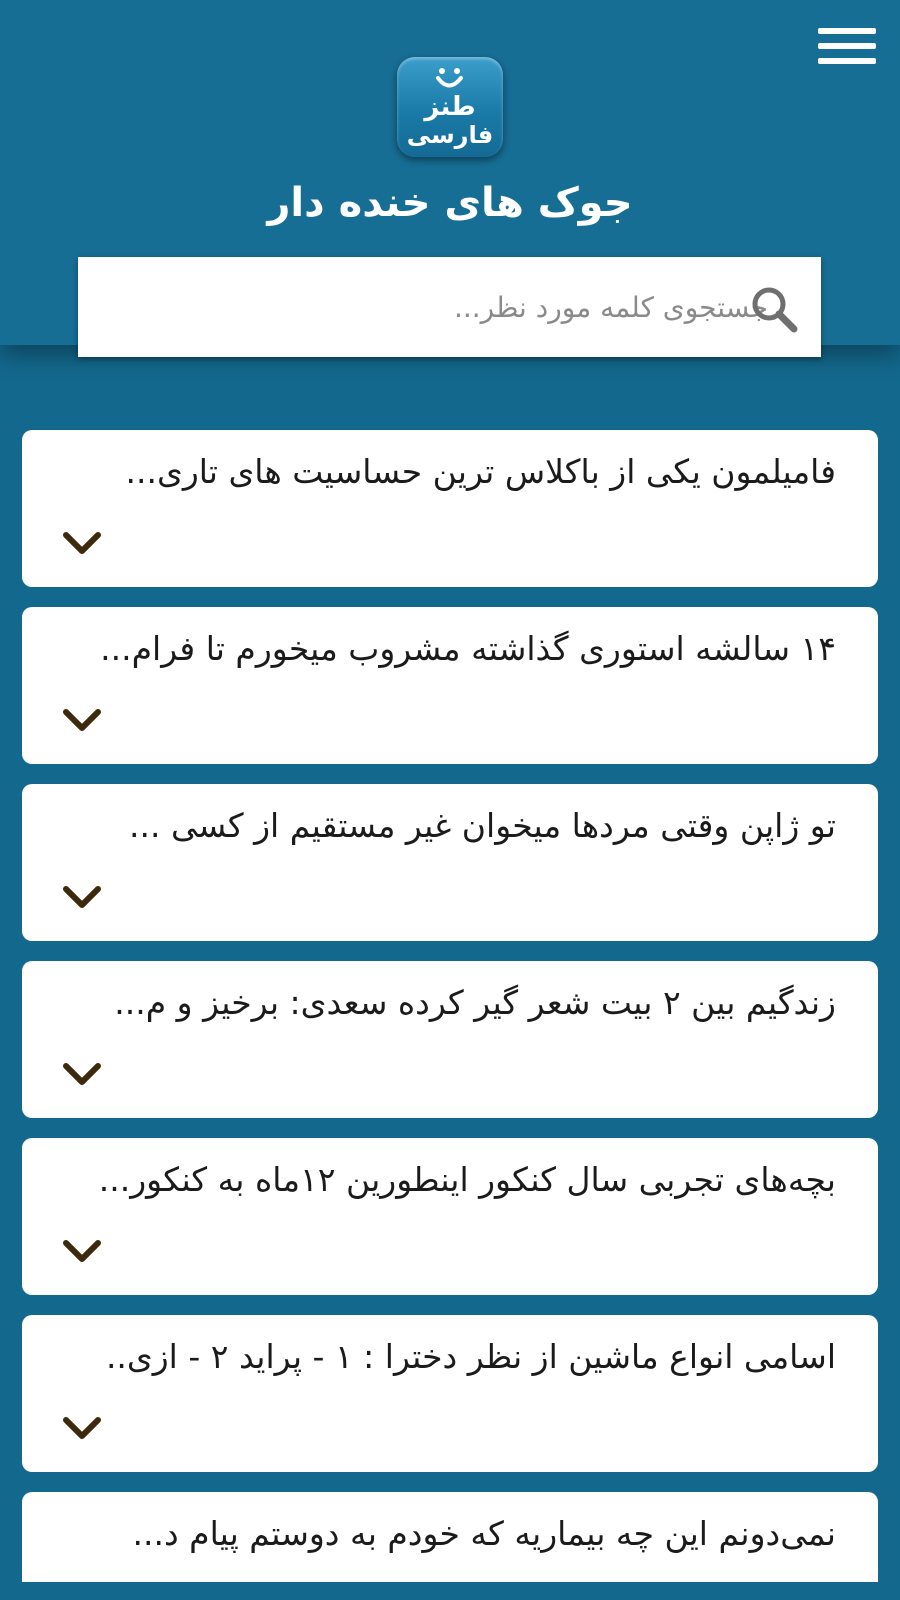  What do you see at coordinates (774, 309) in the screenshot?
I see `search-icon` at bounding box center [774, 309].